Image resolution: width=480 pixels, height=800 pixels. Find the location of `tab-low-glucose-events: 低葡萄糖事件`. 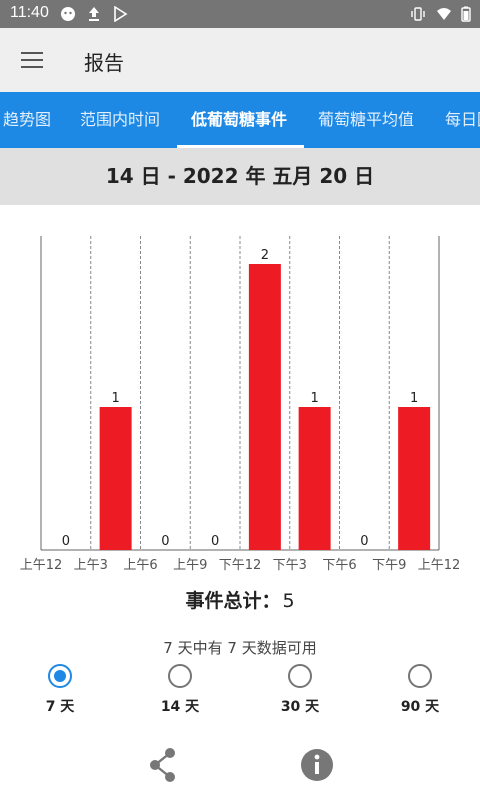

tab-low-glucose-events: 低葡萄糖事件 is located at coordinates (239, 120).